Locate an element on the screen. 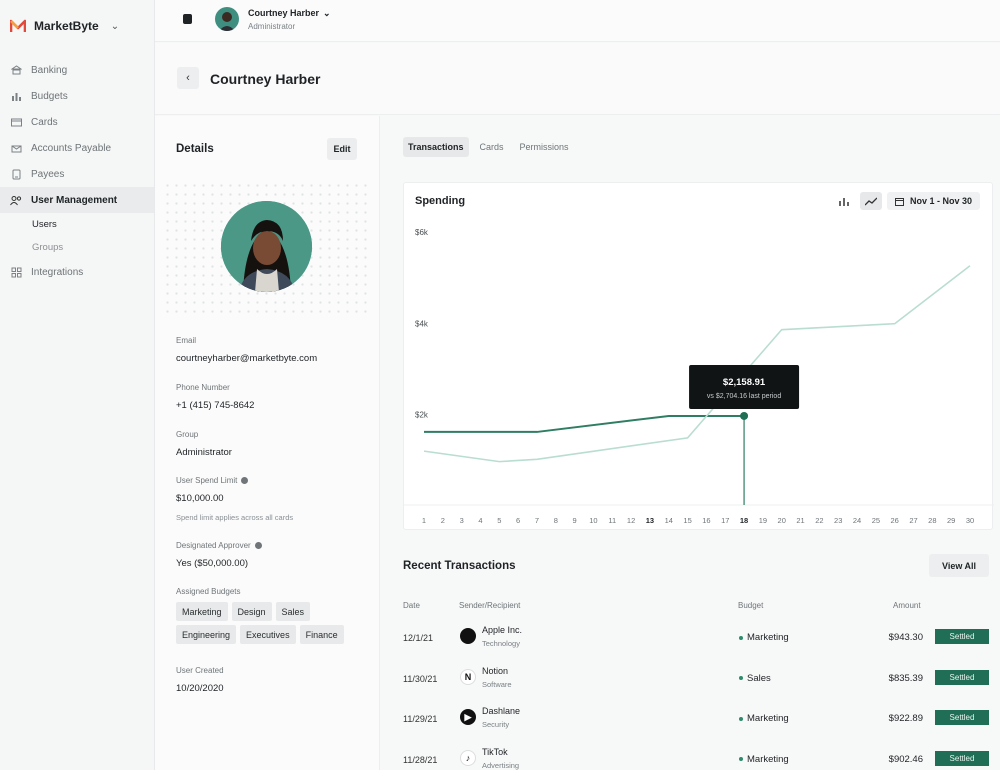 This screenshot has width=1000, height=770. user-role: Administrator is located at coordinates (272, 26).